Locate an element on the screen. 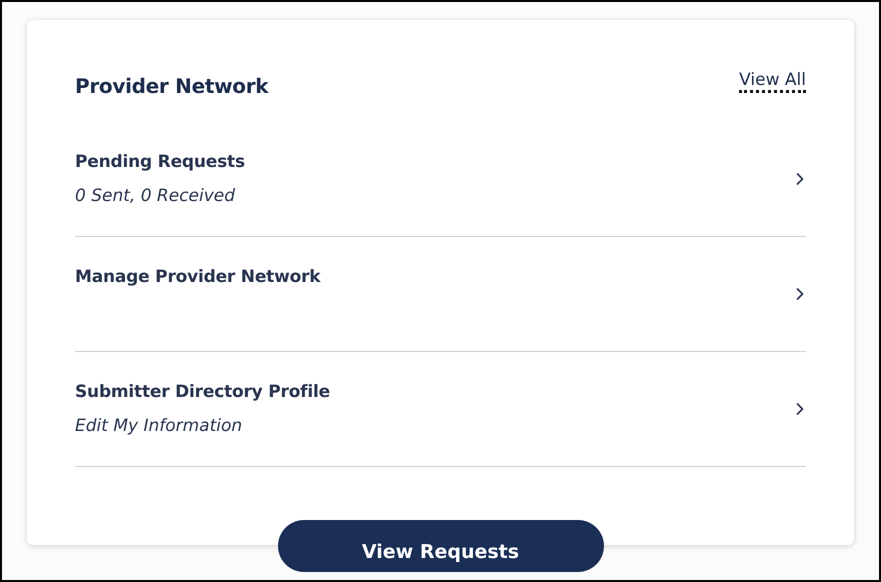 The image size is (881, 582). view-requests-button: View Requests is located at coordinates (441, 546).